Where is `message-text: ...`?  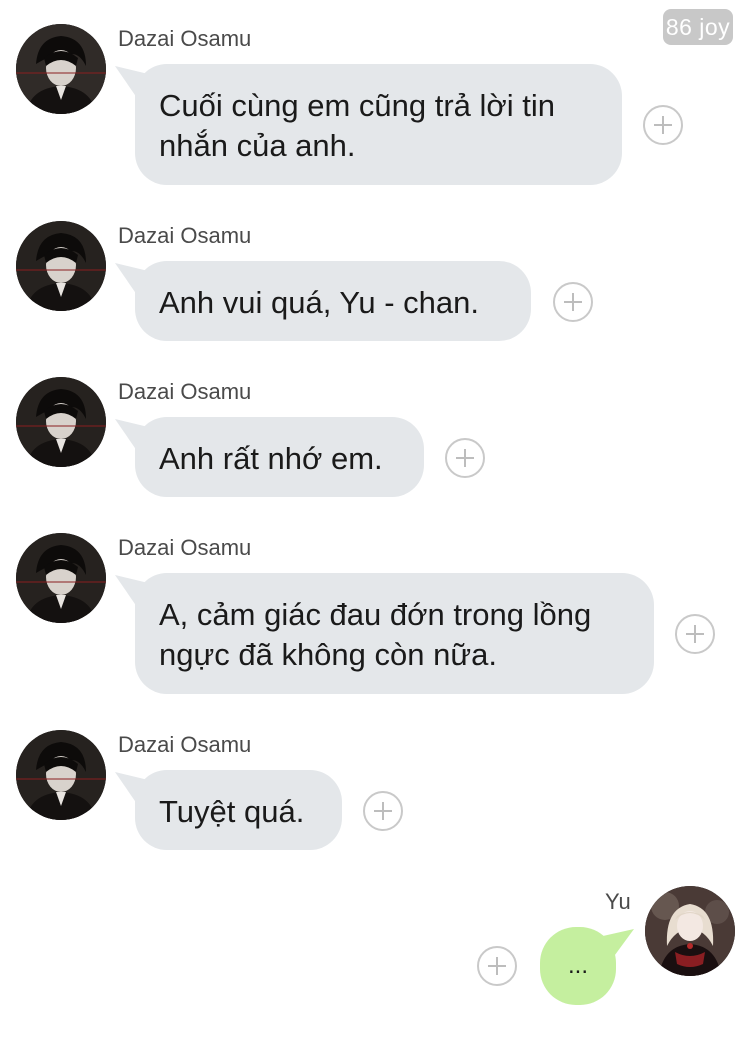
message-text: ... is located at coordinates (577, 965).